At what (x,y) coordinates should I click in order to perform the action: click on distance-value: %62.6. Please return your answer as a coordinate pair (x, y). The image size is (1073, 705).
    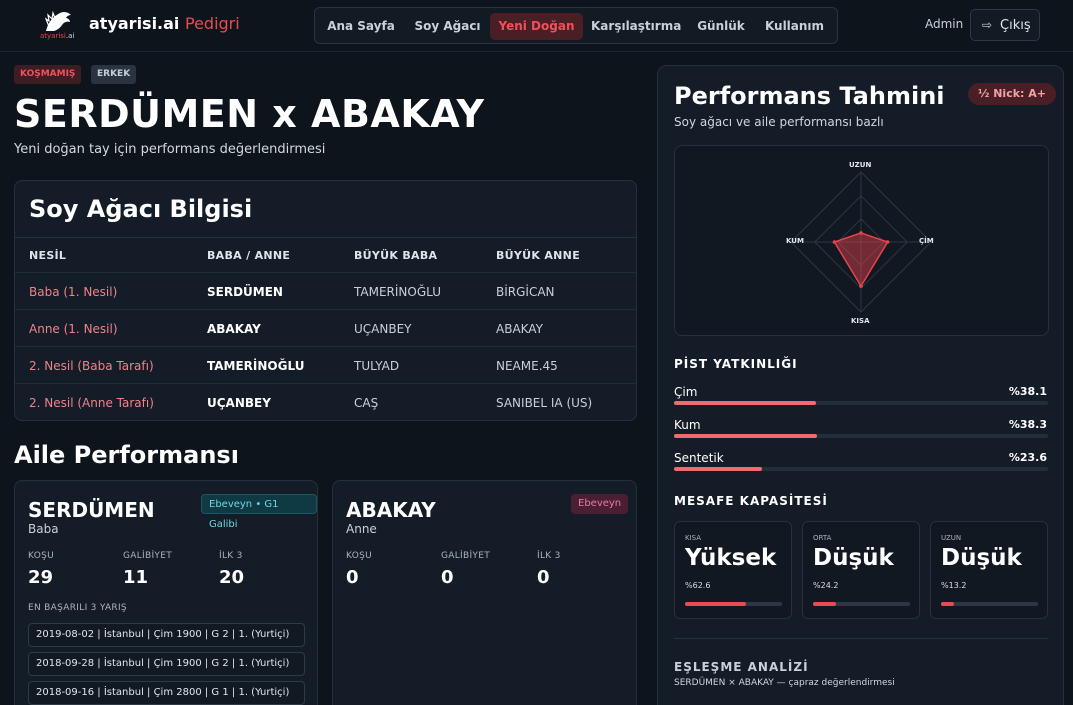
    Looking at the image, I should click on (698, 585).